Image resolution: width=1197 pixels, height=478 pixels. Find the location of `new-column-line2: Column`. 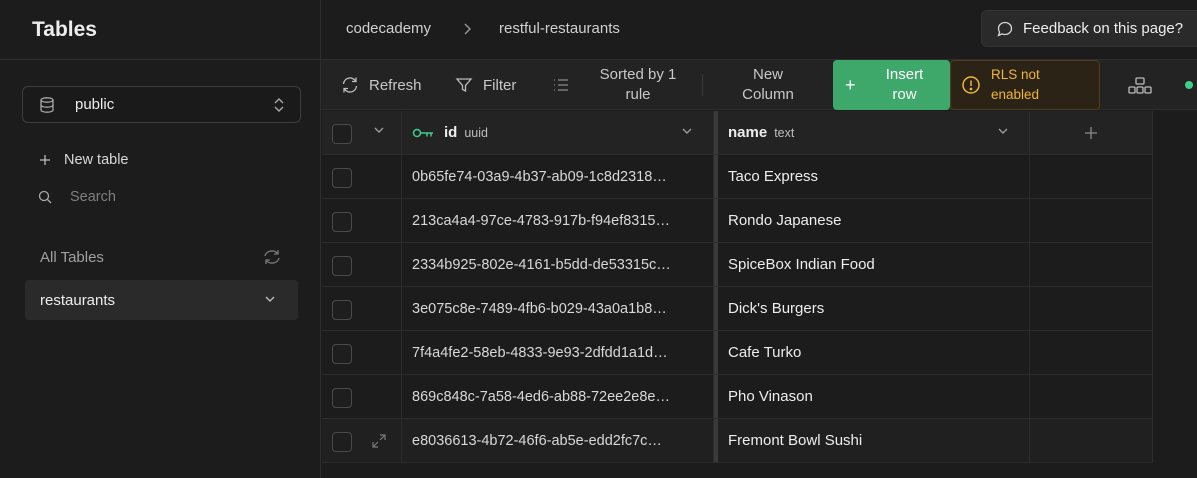

new-column-line2: Column is located at coordinates (768, 94).